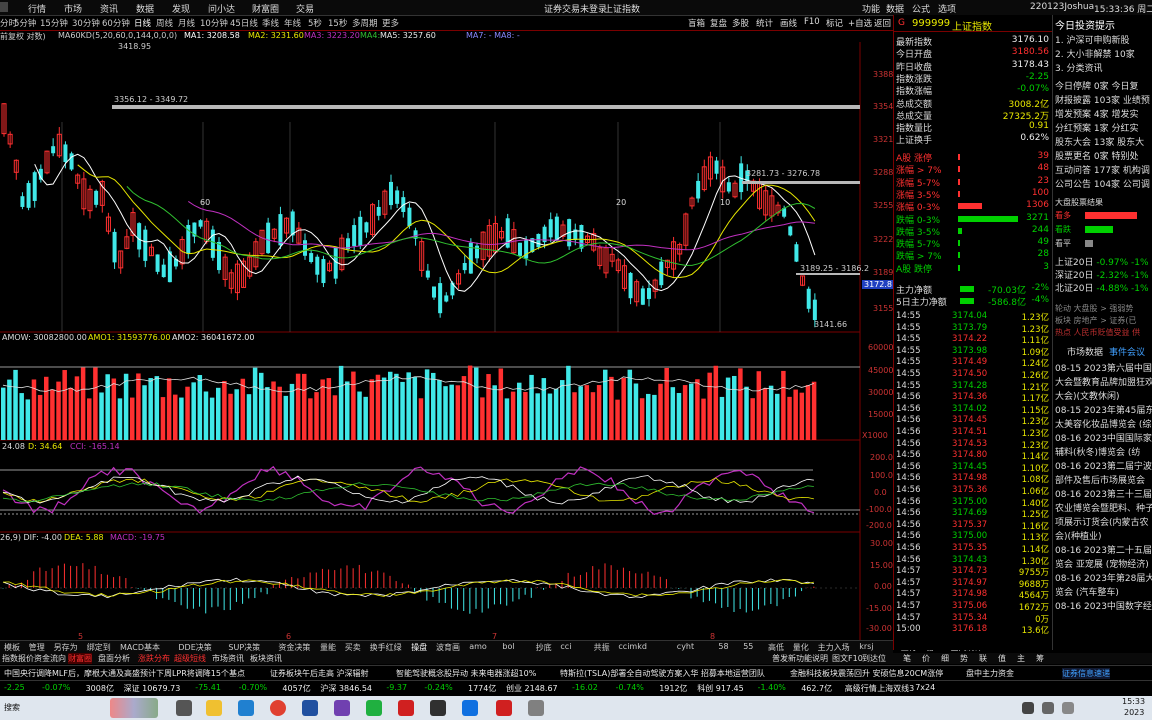 This screenshot has height=720, width=1152. Describe the element at coordinates (190, 658) in the screenshot. I see `status-tab: 超级短线` at that location.